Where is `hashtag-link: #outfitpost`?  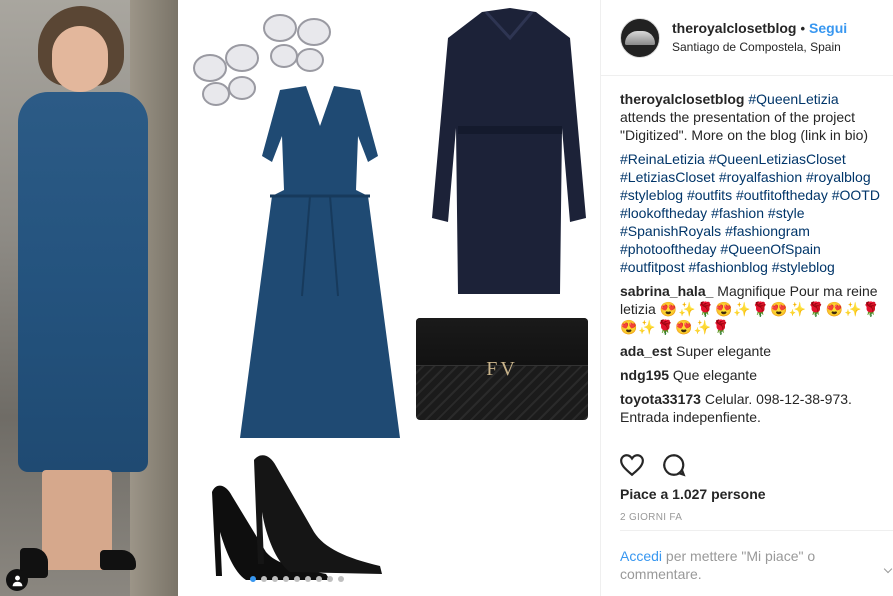
hashtag-link: #outfitpost is located at coordinates (652, 267).